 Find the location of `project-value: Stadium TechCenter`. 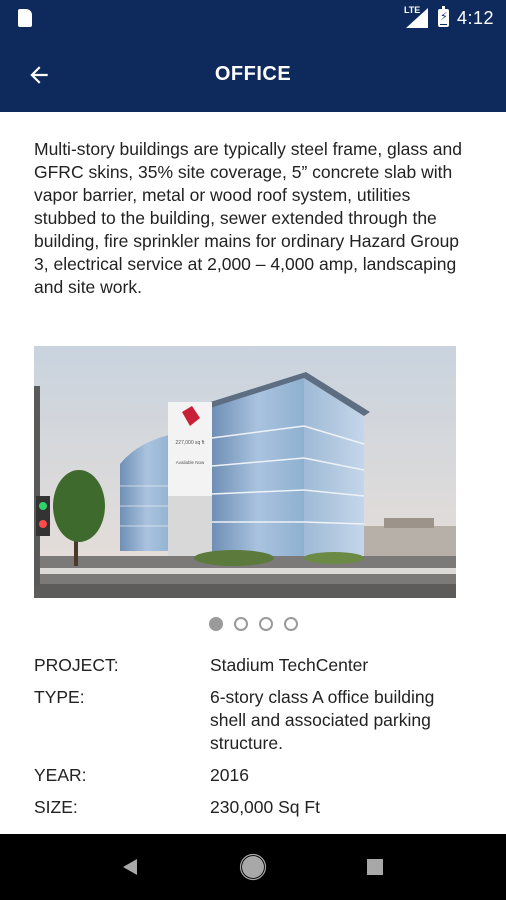

project-value: Stadium TechCenter is located at coordinates (289, 665).